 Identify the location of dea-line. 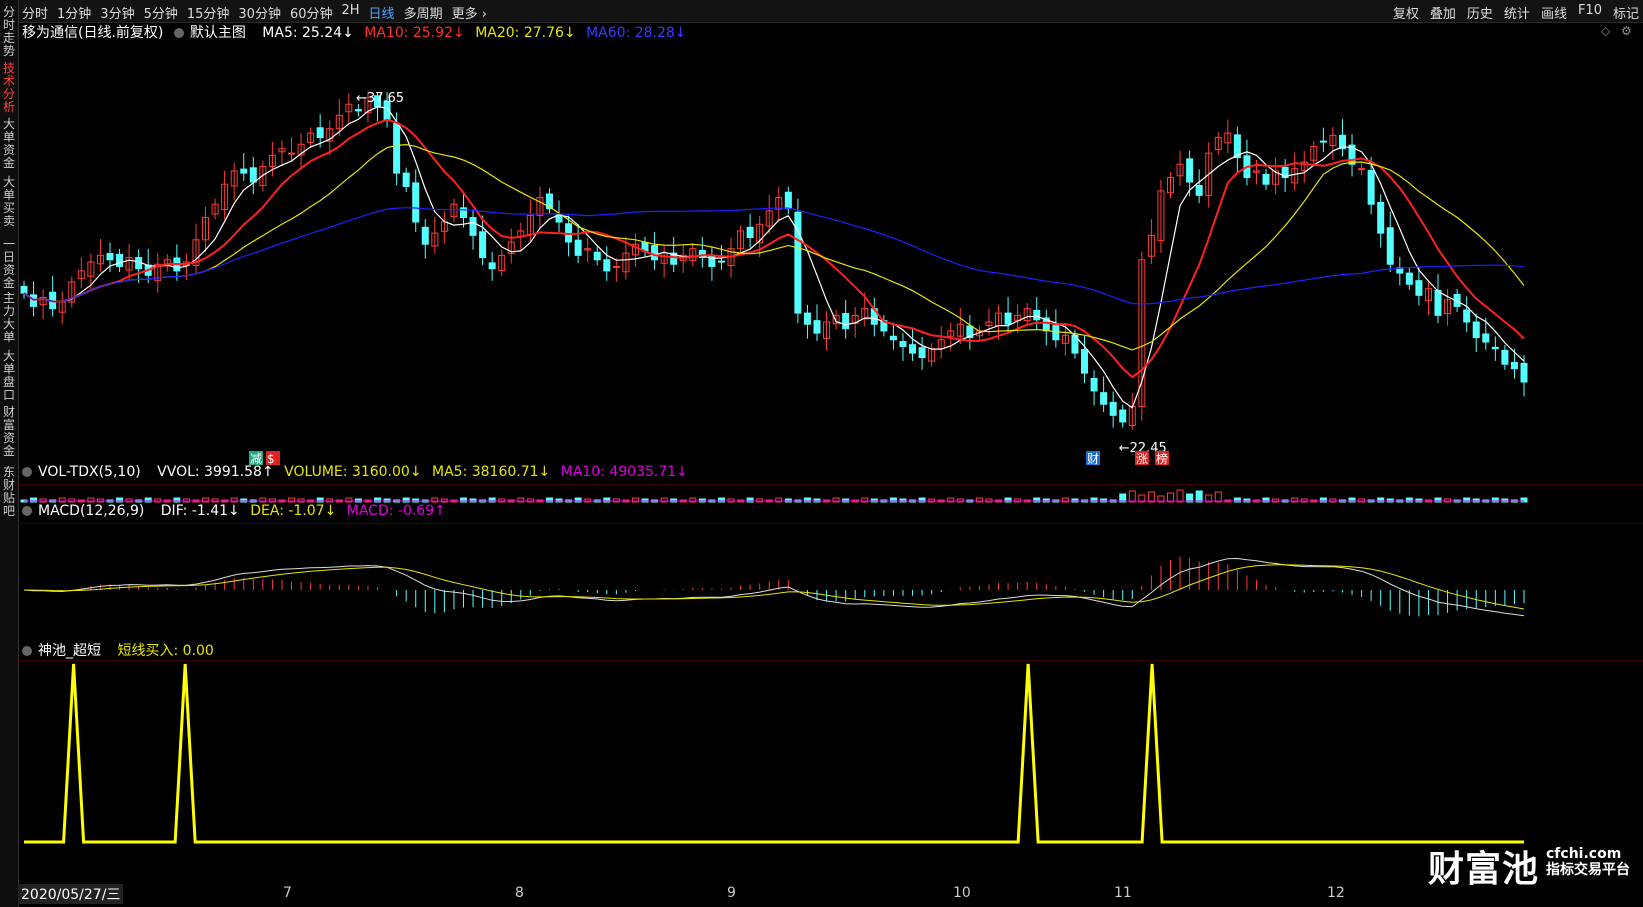
(774, 587).